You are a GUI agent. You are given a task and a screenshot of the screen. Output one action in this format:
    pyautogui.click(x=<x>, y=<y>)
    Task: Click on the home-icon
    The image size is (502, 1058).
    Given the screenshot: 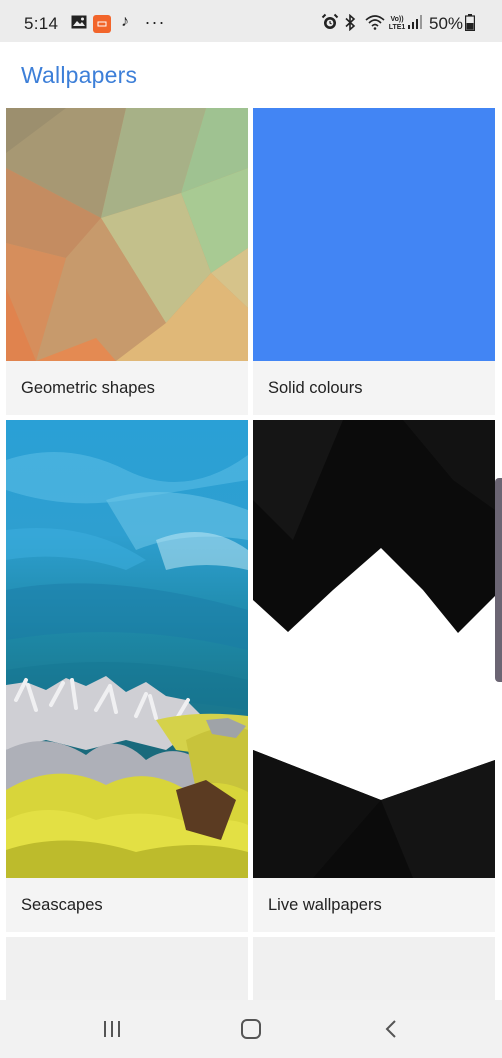 What is the action you would take?
    pyautogui.click(x=251, y=1029)
    